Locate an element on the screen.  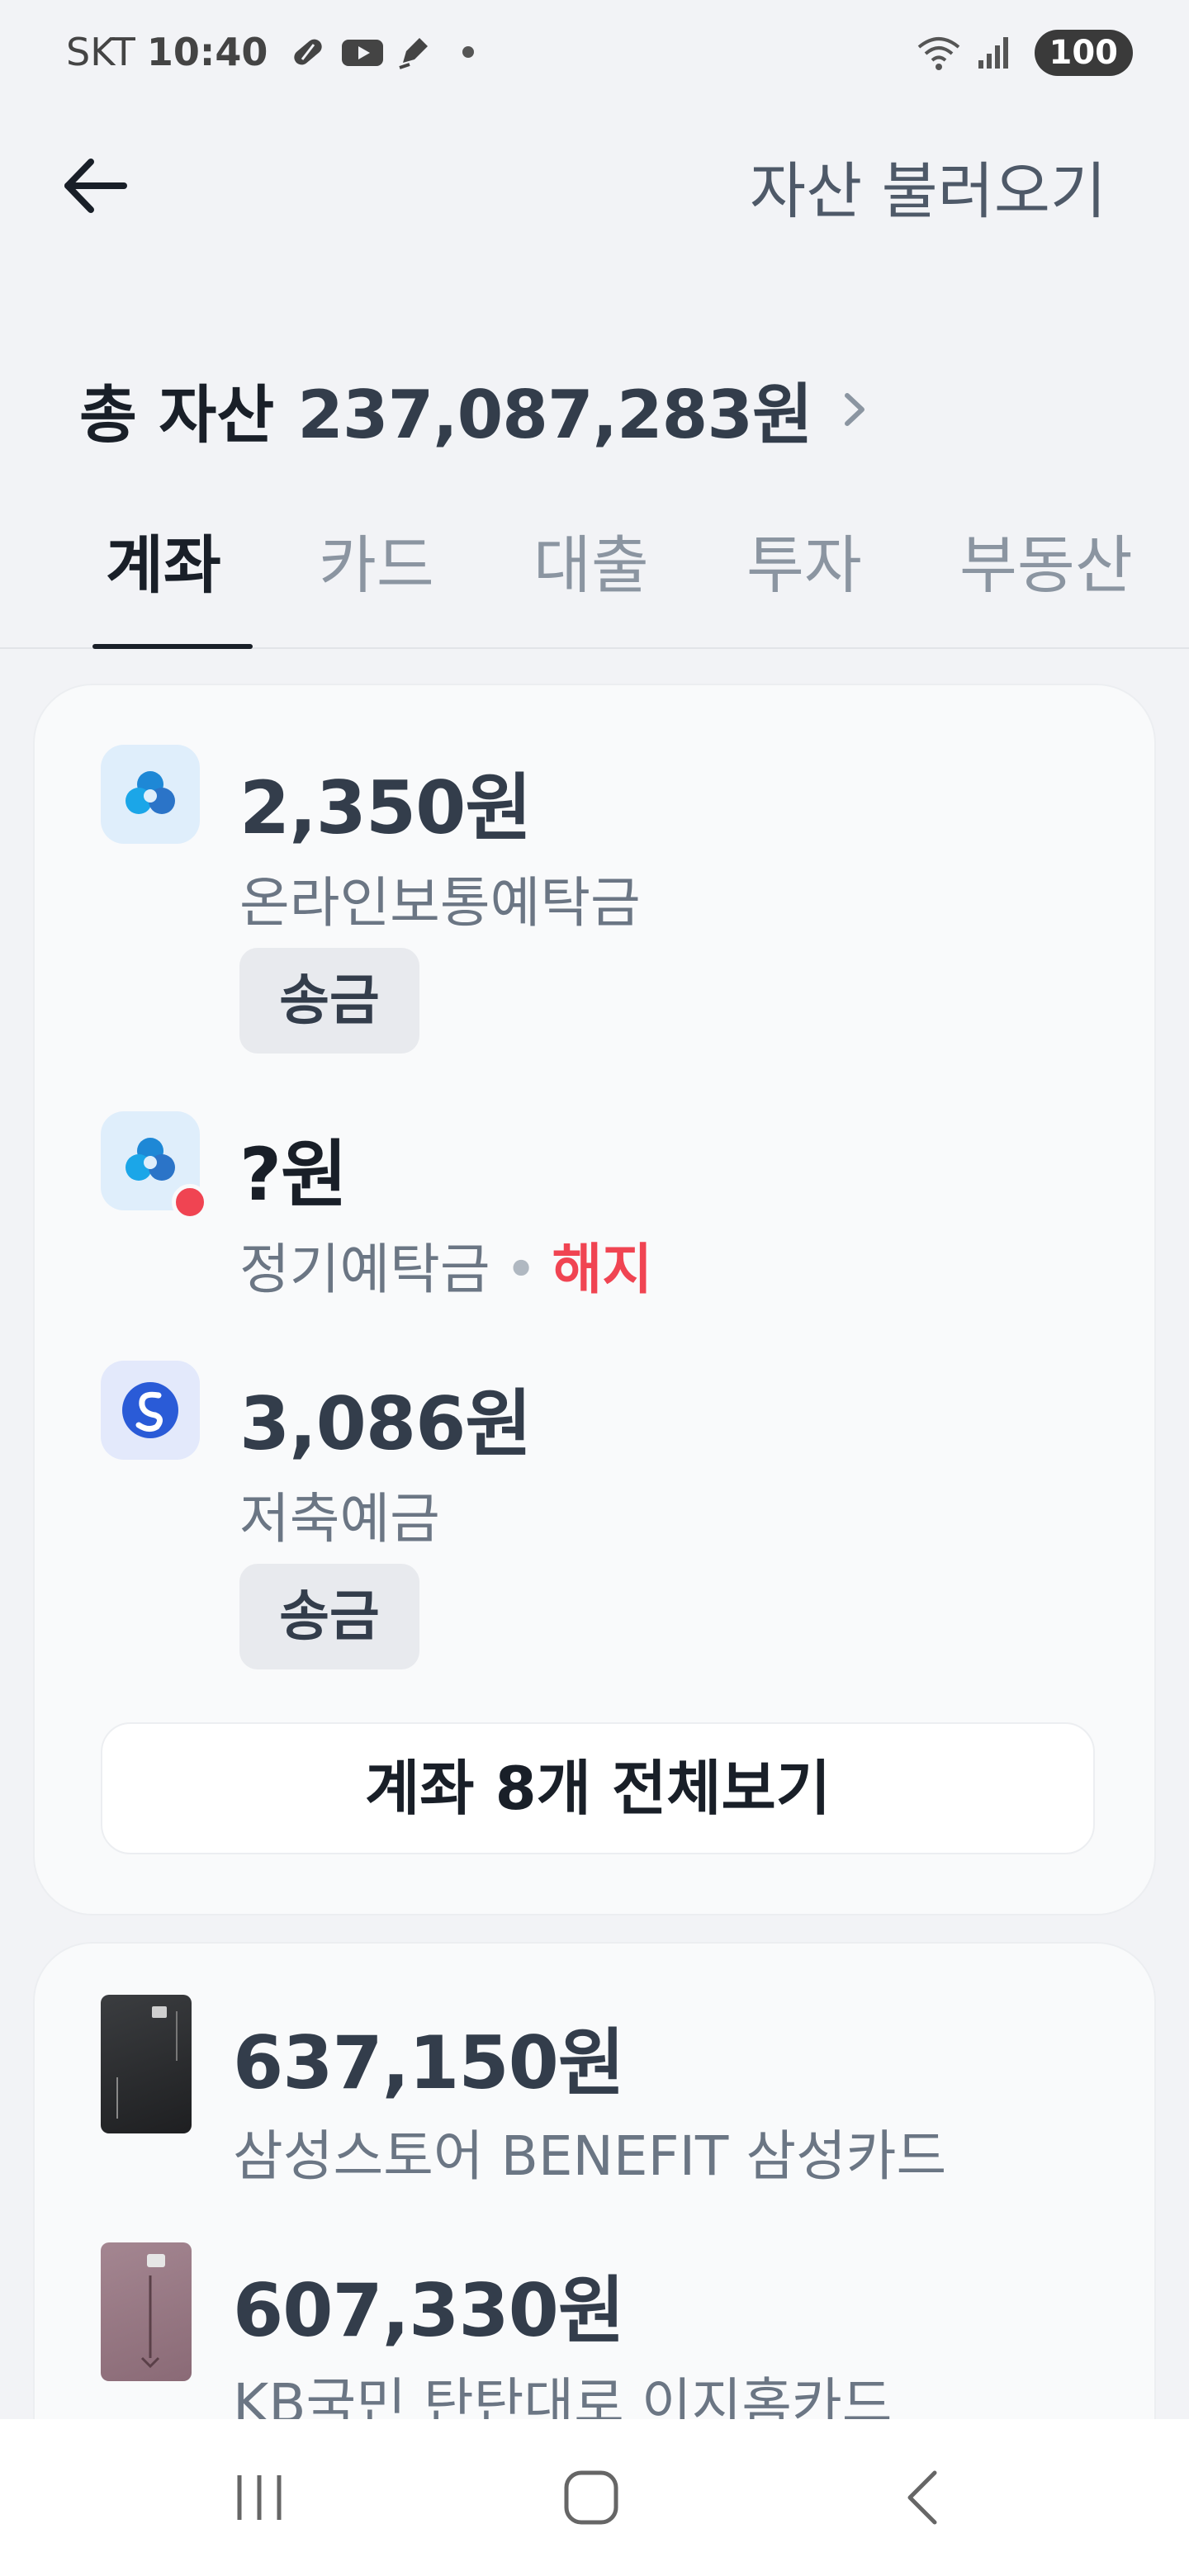
account-item: ?원 정기예탁금 • 해지 is located at coordinates (596, 1210).